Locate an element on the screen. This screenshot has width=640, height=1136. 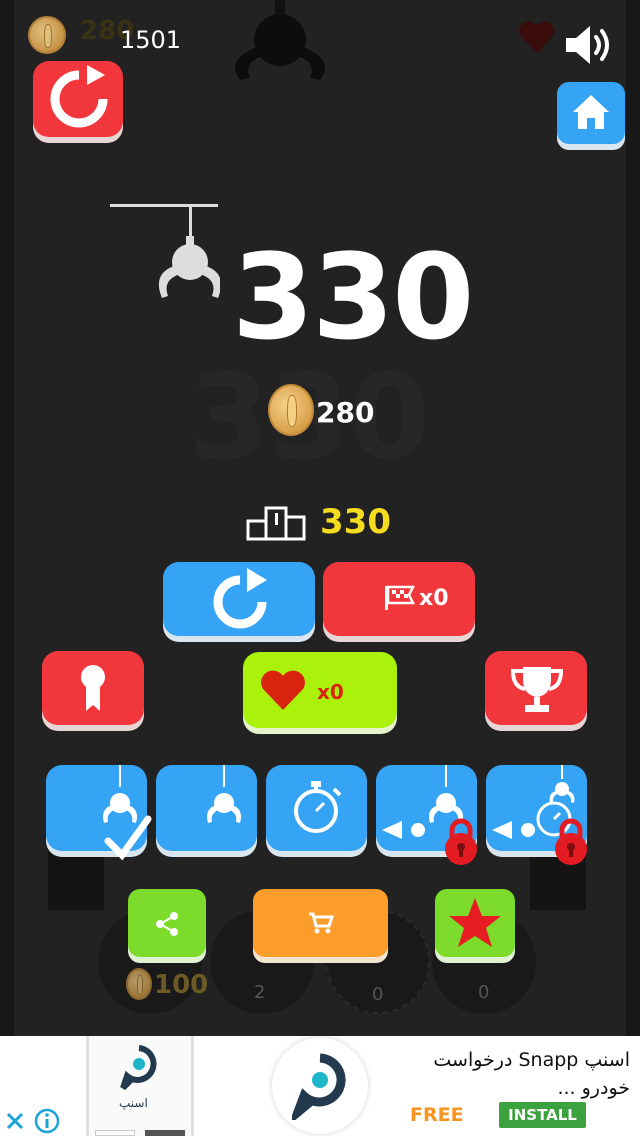
ad-app-icon is located at coordinates (320, 1086).